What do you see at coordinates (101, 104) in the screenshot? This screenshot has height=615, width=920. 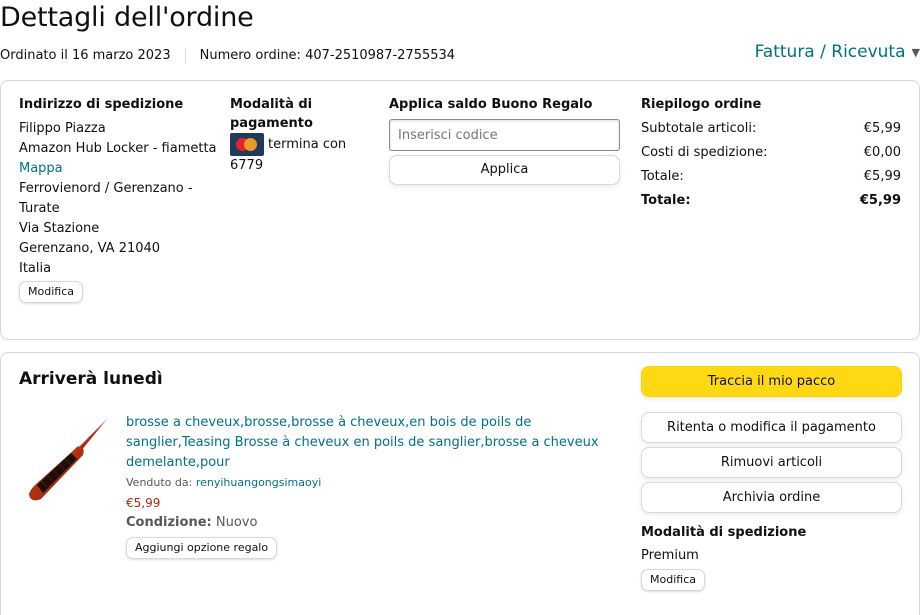 I see `shipping-address-heading: Indirizzo di spedizione` at bounding box center [101, 104].